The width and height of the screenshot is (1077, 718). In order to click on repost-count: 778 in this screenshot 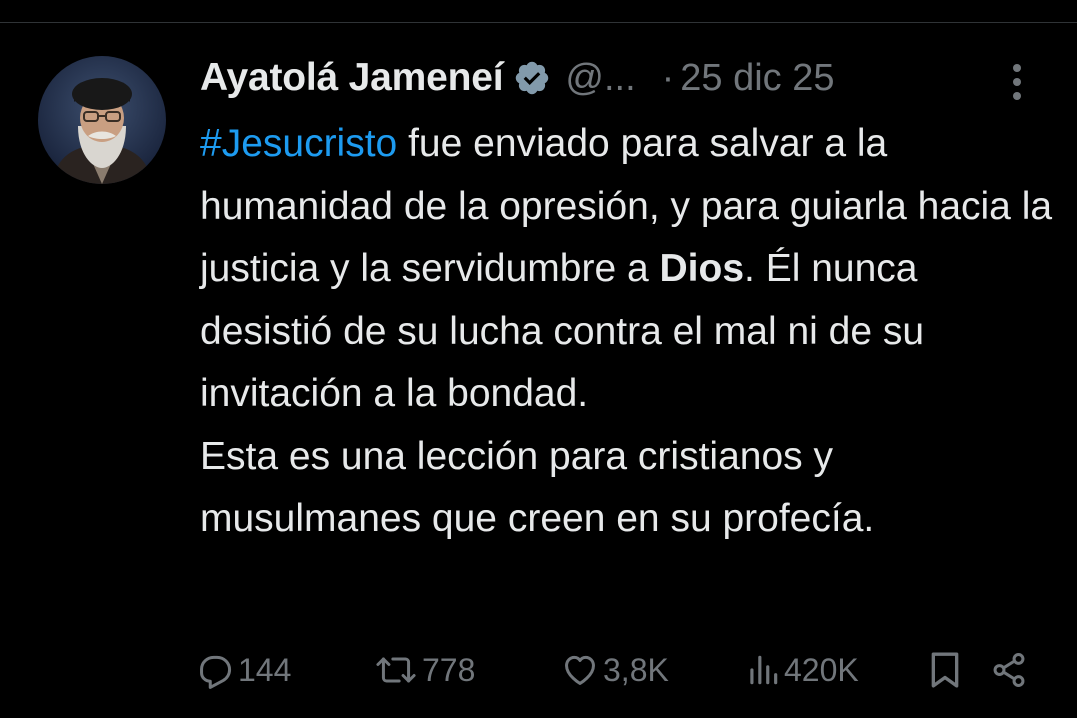, I will do `click(449, 669)`.